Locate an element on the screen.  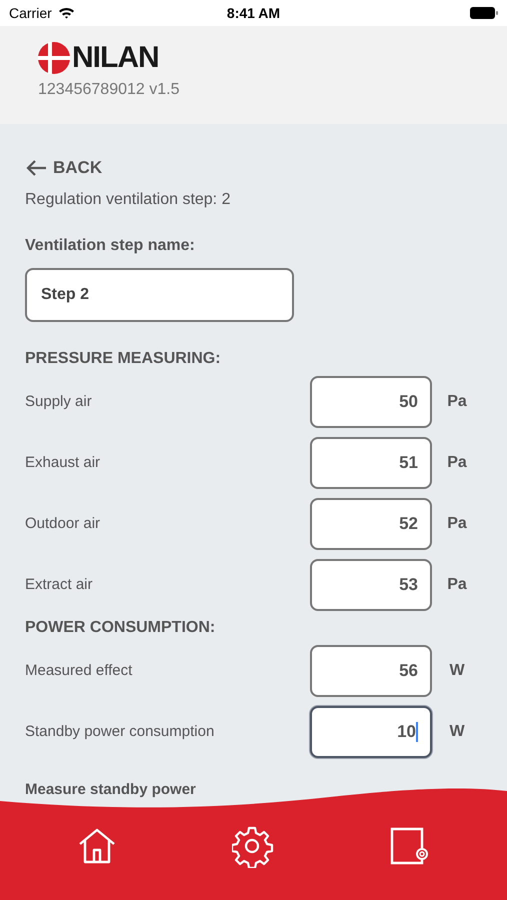
arrow-left-icon is located at coordinates (36, 168).